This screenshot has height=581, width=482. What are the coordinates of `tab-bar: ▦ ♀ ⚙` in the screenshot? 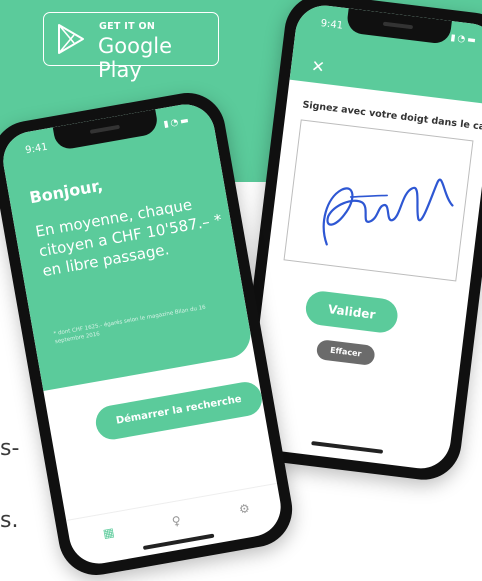 It's located at (176, 525).